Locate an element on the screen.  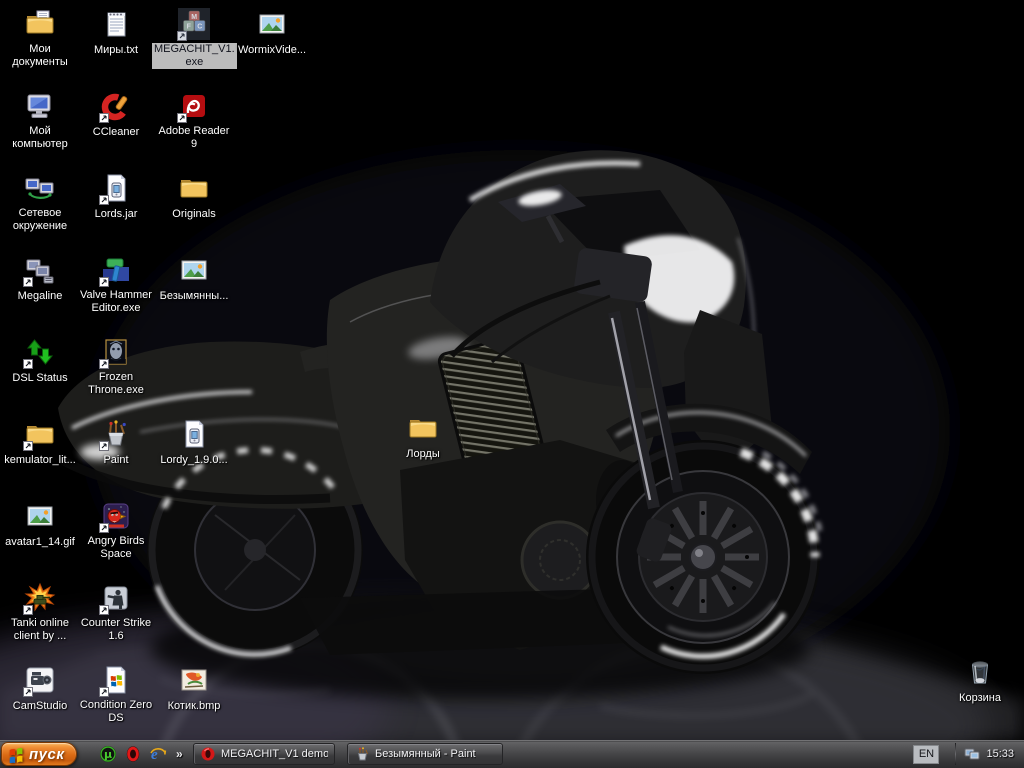
desktop-icon-miry-txt: Миры.txt is located at coordinates (116, 33).